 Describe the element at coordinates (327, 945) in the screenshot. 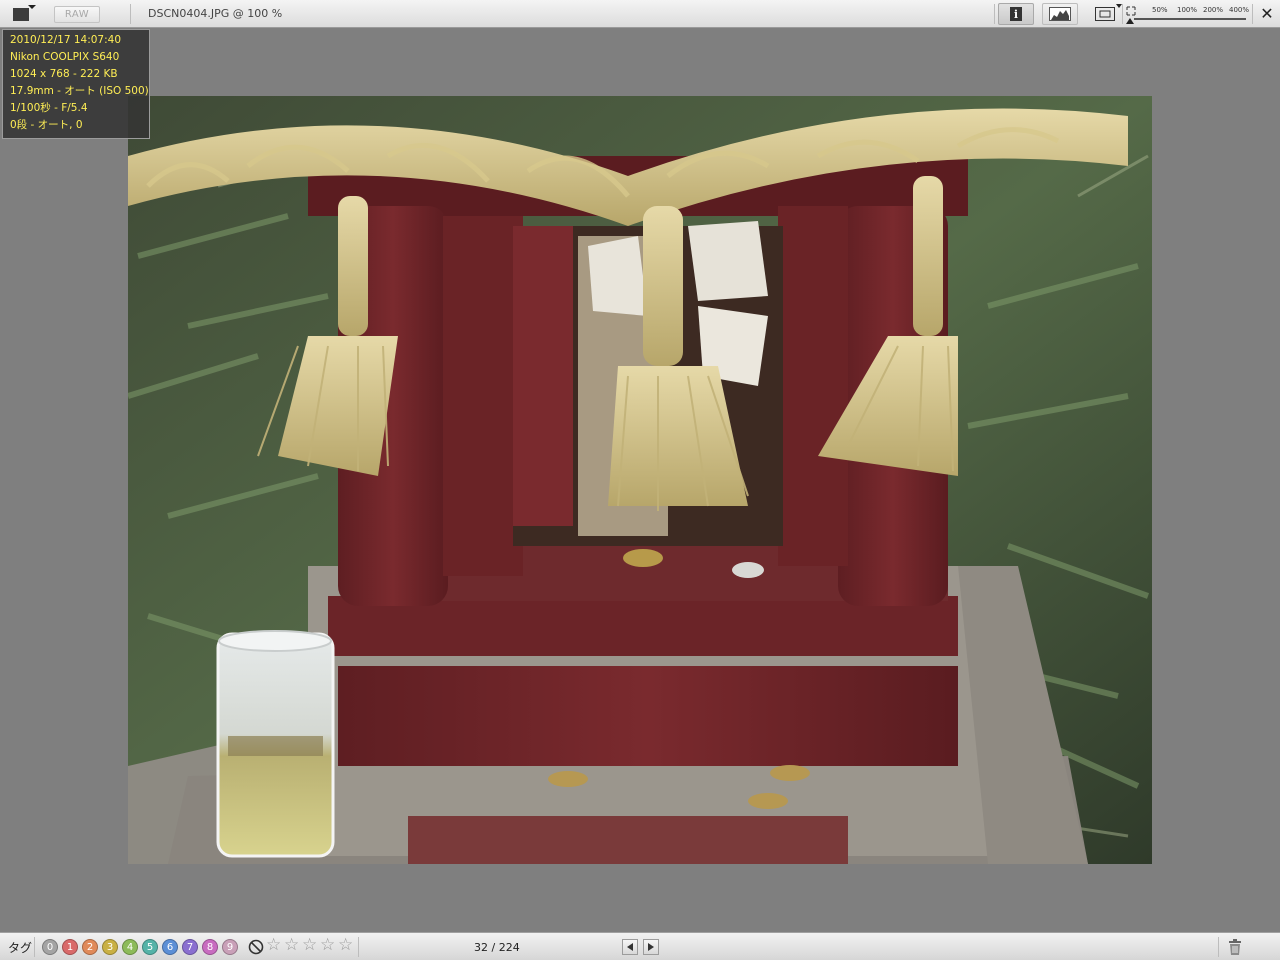

I see `rating-star-4-icon: ☆` at that location.